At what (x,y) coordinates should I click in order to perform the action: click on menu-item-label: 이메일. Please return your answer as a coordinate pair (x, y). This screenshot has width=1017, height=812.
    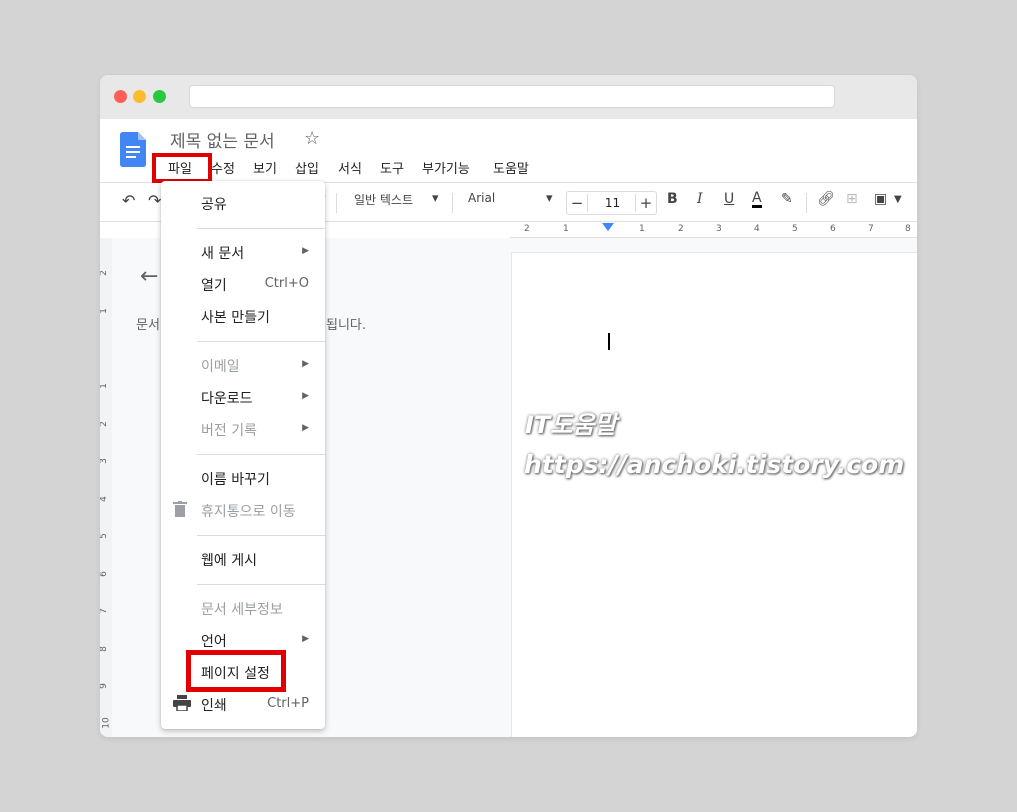
    Looking at the image, I should click on (220, 367).